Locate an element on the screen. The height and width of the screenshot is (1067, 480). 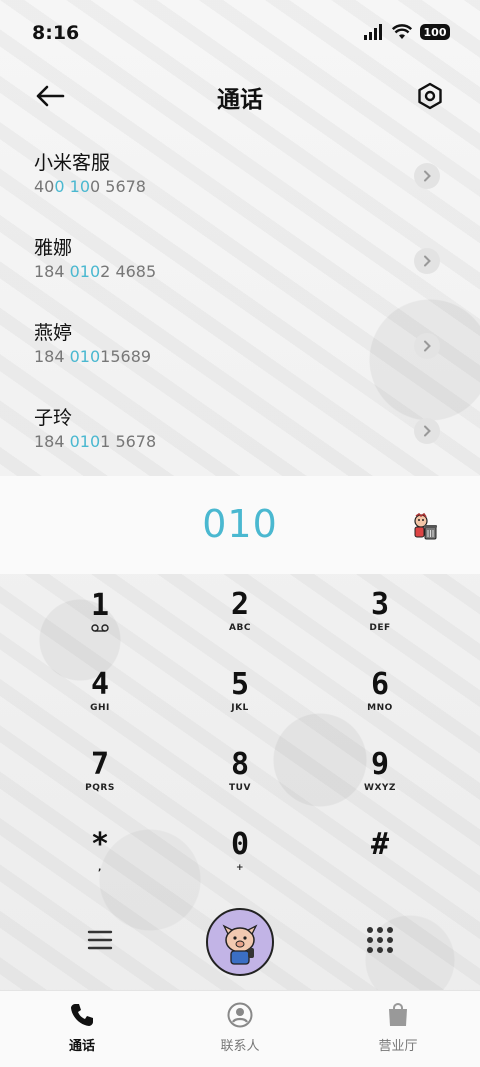
contact-item: 燕婷 184 01015689 is located at coordinates (240, 348).